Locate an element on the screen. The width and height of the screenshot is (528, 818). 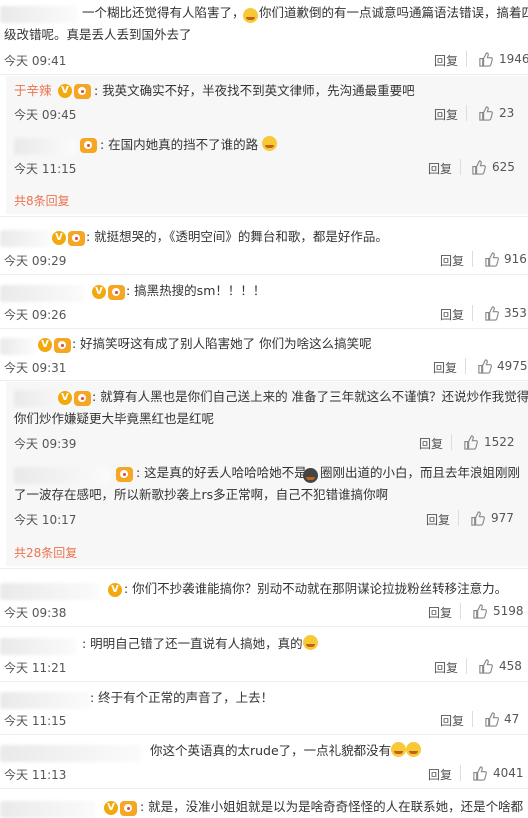
comment-text: : 这是真的好丢人哈哈哈她不是 is located at coordinates (221, 472).